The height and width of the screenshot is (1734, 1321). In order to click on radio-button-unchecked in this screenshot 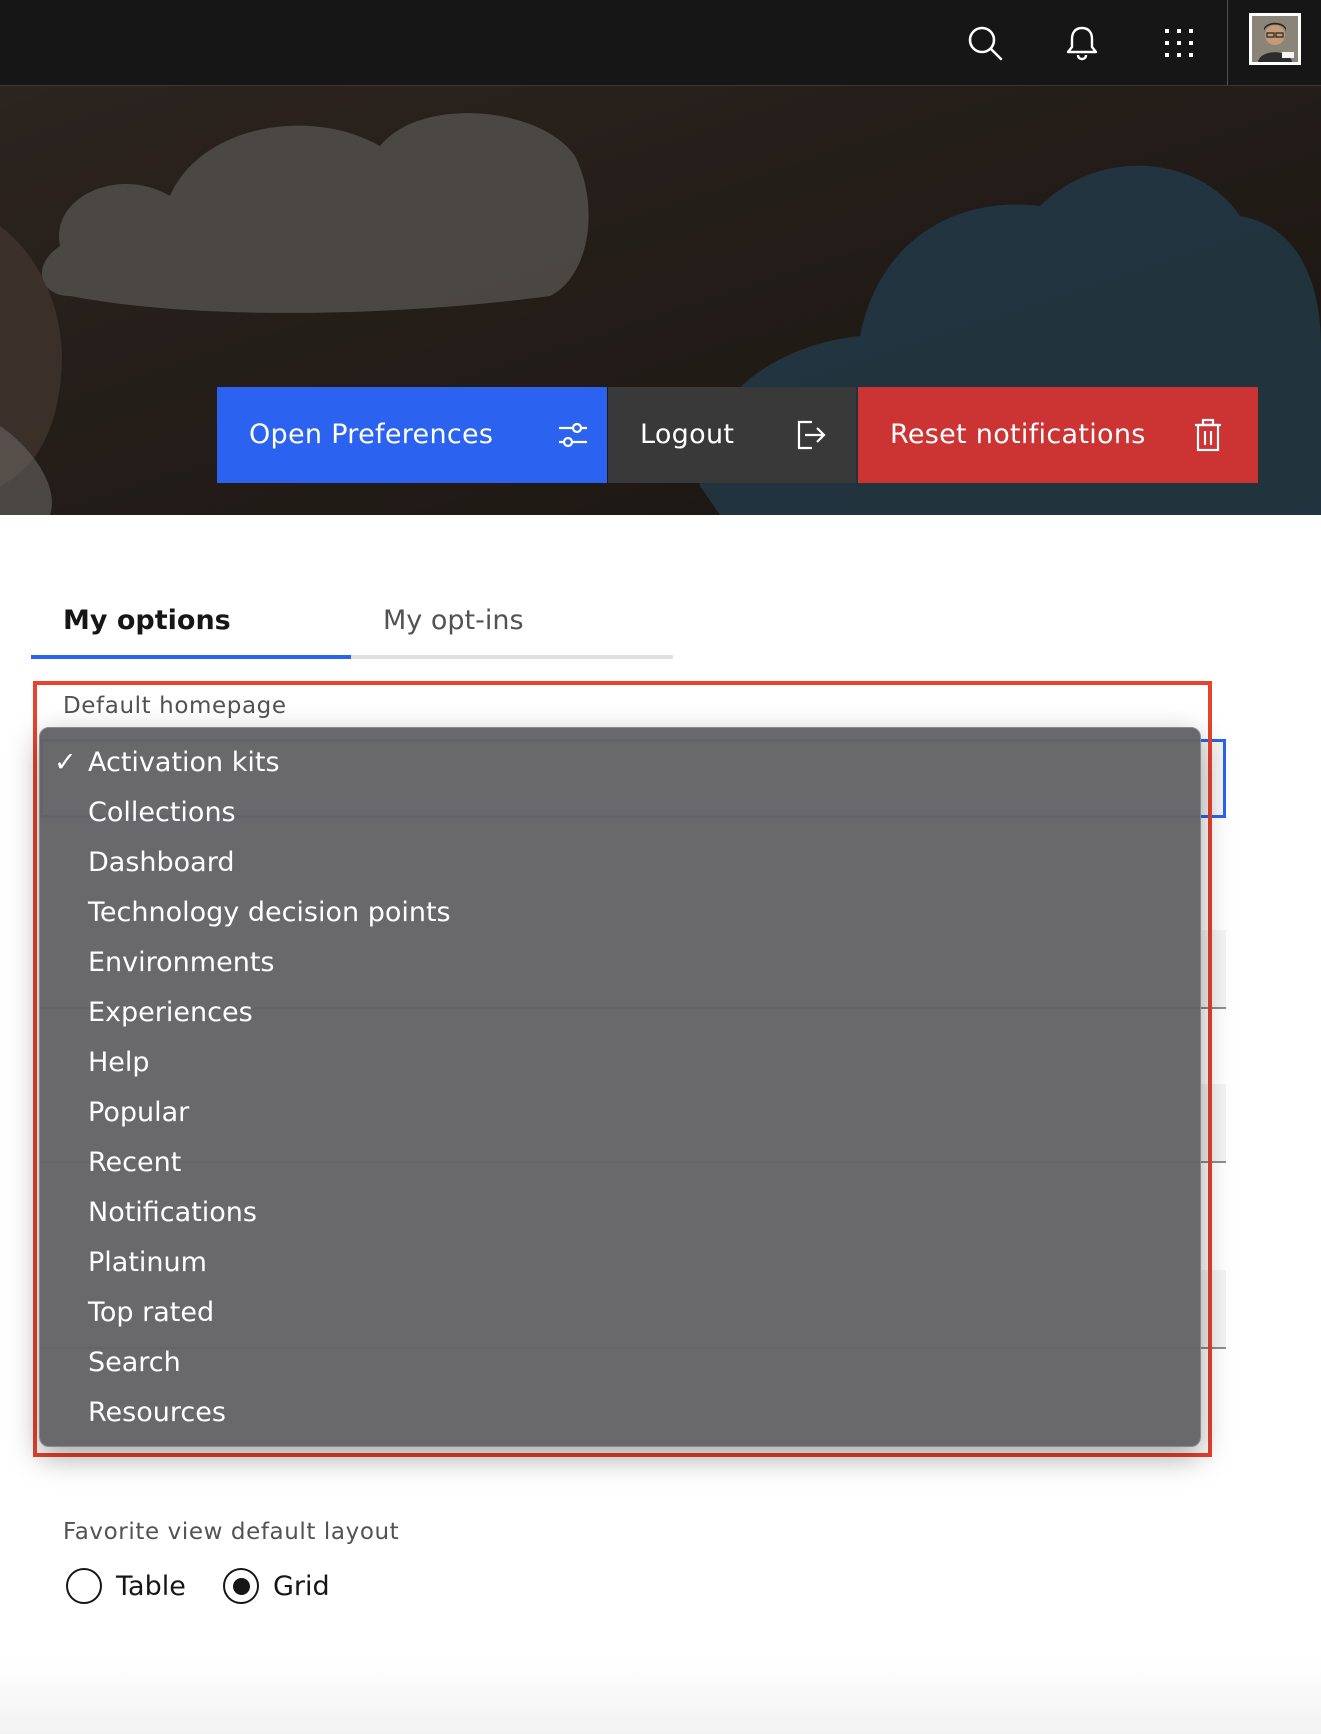, I will do `click(84, 1586)`.